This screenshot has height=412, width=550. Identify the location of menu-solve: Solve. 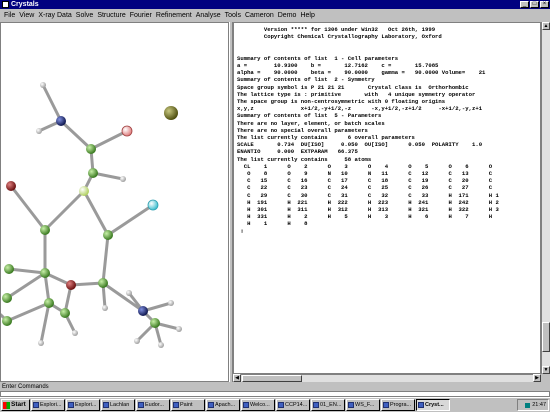
(85, 15).